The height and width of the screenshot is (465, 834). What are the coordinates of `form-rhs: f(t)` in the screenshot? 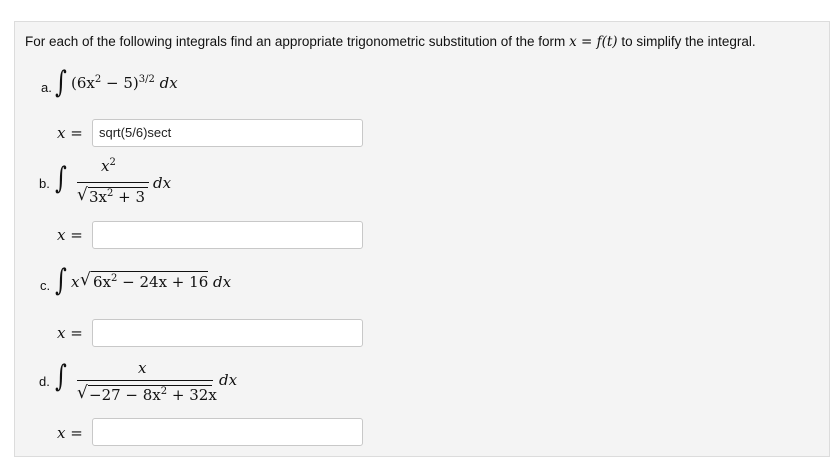 It's located at (607, 42).